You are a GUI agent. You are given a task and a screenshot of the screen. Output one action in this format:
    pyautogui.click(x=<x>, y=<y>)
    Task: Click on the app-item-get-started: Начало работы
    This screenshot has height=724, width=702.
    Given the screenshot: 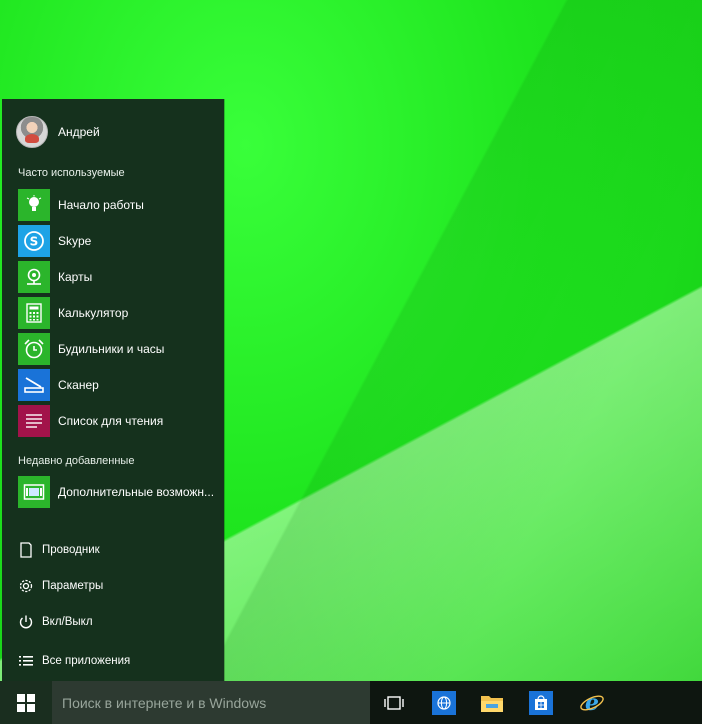 What is the action you would take?
    pyautogui.click(x=118, y=205)
    